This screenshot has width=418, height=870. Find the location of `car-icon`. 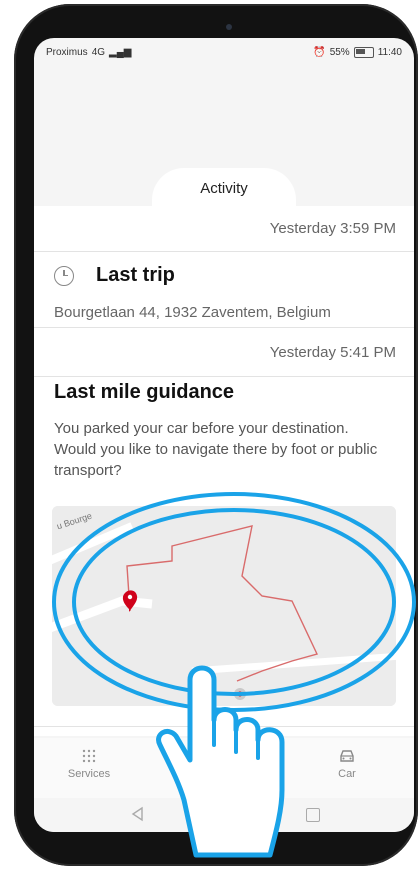

car-icon is located at coordinates (347, 756).